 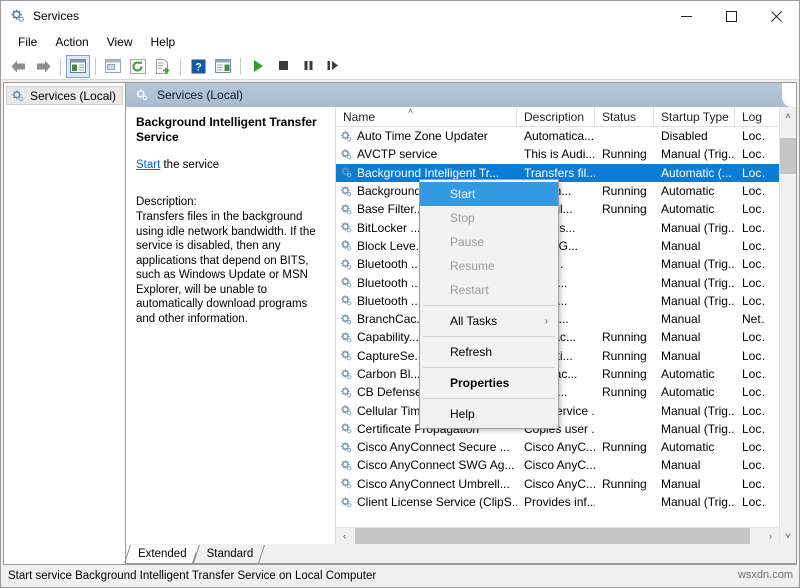 What do you see at coordinates (333, 66) in the screenshot?
I see `restart-icon` at bounding box center [333, 66].